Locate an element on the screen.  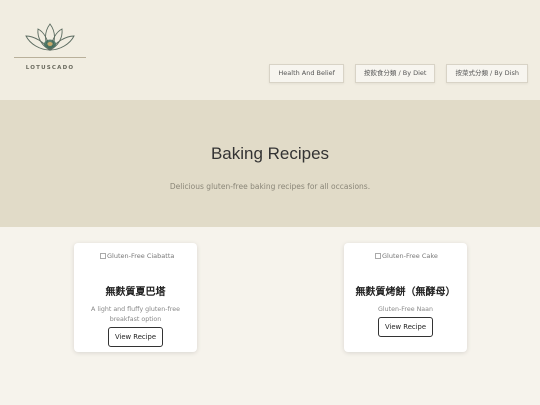
nav-by-dish: 按菜式分類 / By Dish is located at coordinates (487, 73).